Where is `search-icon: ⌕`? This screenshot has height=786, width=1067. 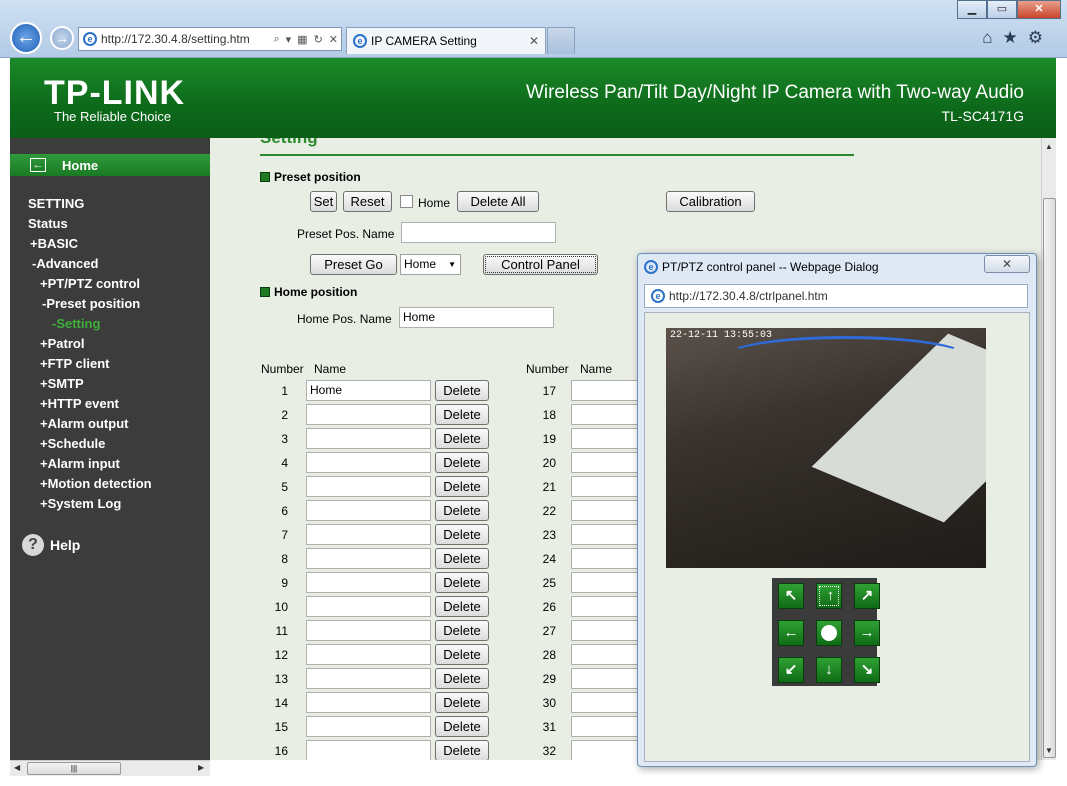
search-icon: ⌕ is located at coordinates (276, 39).